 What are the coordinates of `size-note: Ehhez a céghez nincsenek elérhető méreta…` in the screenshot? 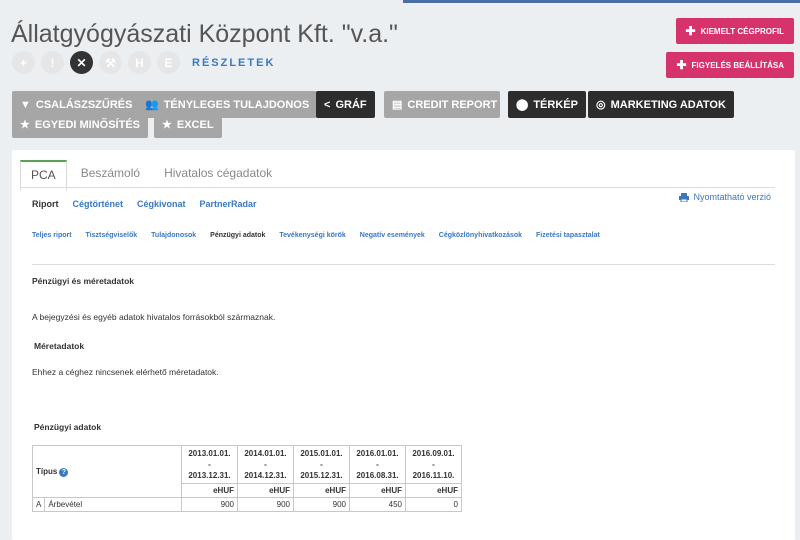 It's located at (125, 372).